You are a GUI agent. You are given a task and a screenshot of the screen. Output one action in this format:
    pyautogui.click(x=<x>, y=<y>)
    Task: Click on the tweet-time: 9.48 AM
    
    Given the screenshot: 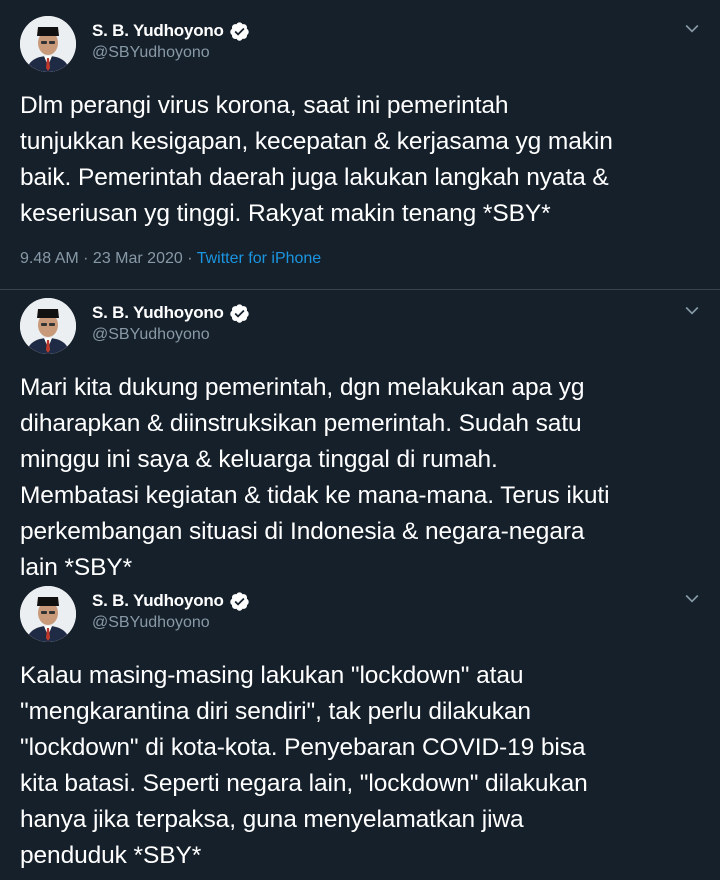 What is the action you would take?
    pyautogui.click(x=49, y=258)
    